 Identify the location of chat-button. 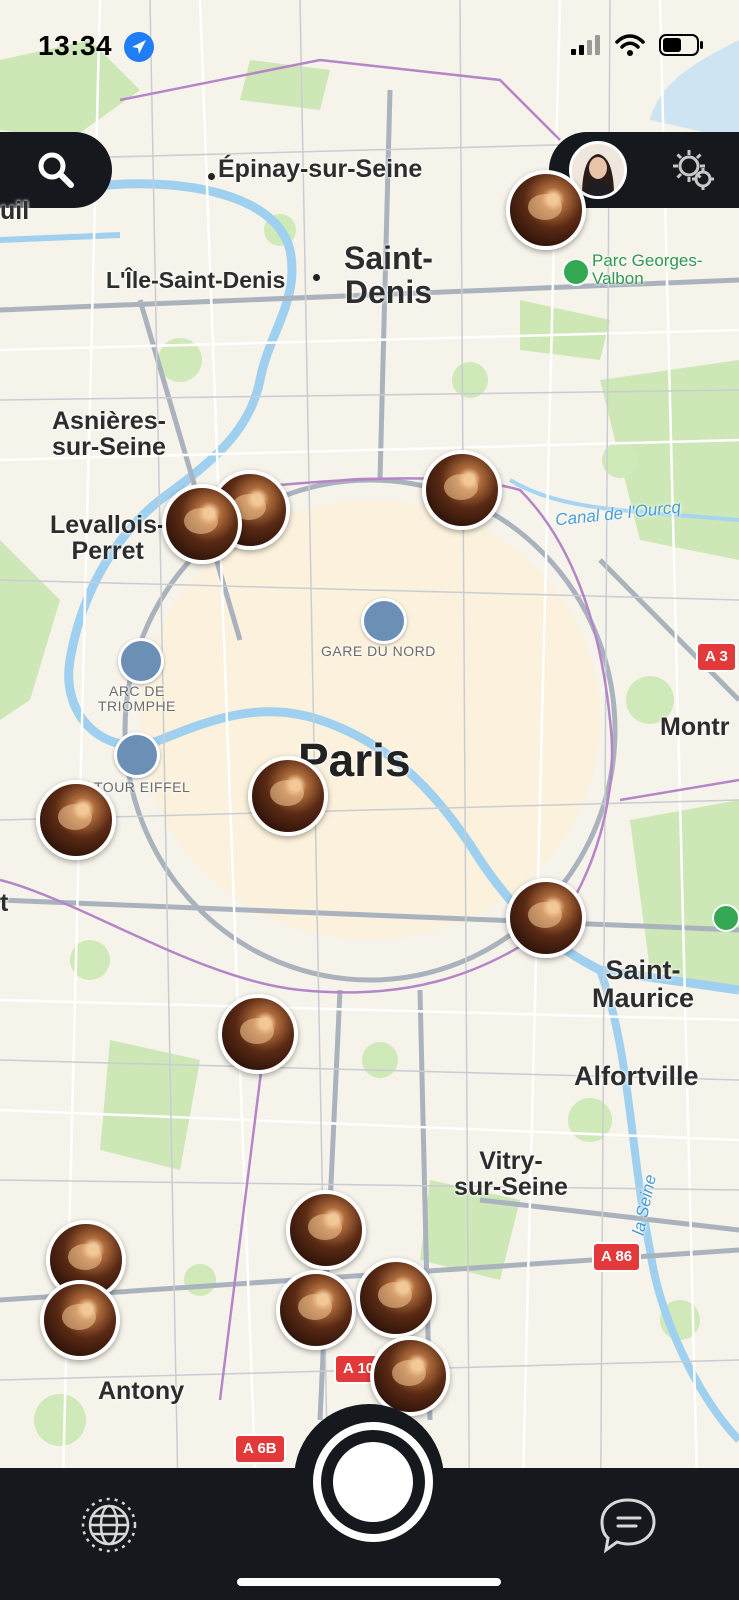
(628, 1527).